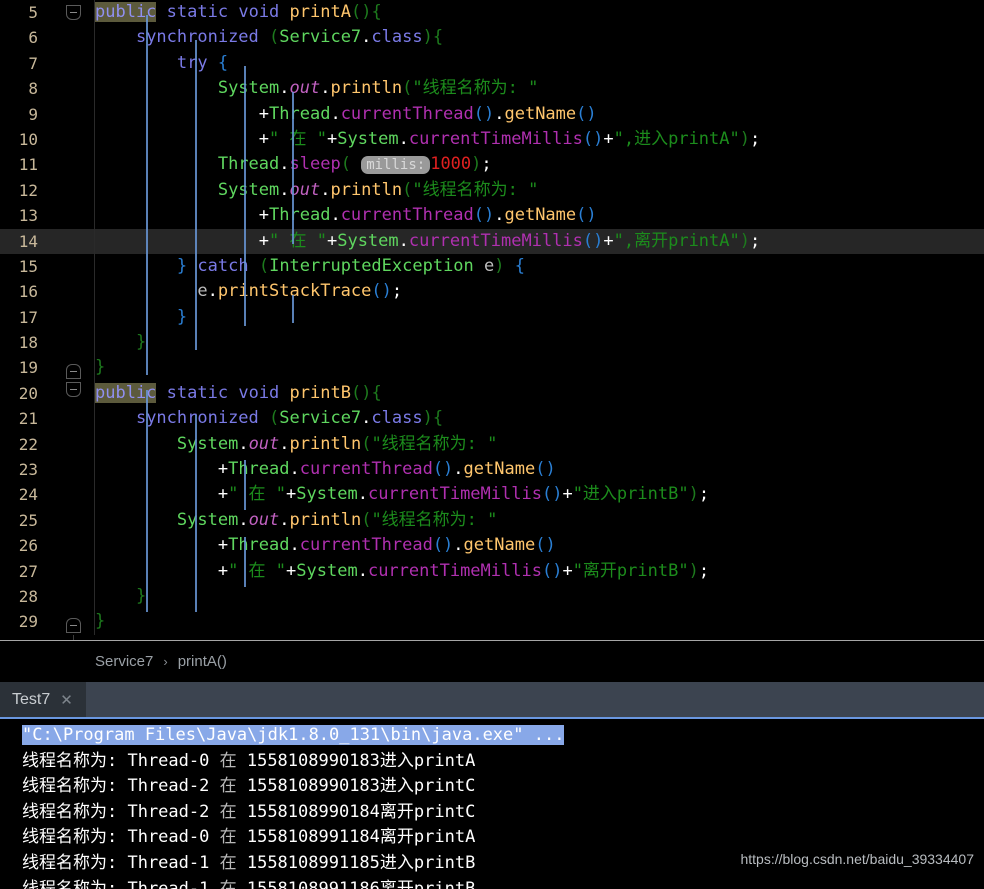 The height and width of the screenshot is (889, 984). What do you see at coordinates (492, 661) in the screenshot?
I see `breadcrumb: Service7 › printA()` at bounding box center [492, 661].